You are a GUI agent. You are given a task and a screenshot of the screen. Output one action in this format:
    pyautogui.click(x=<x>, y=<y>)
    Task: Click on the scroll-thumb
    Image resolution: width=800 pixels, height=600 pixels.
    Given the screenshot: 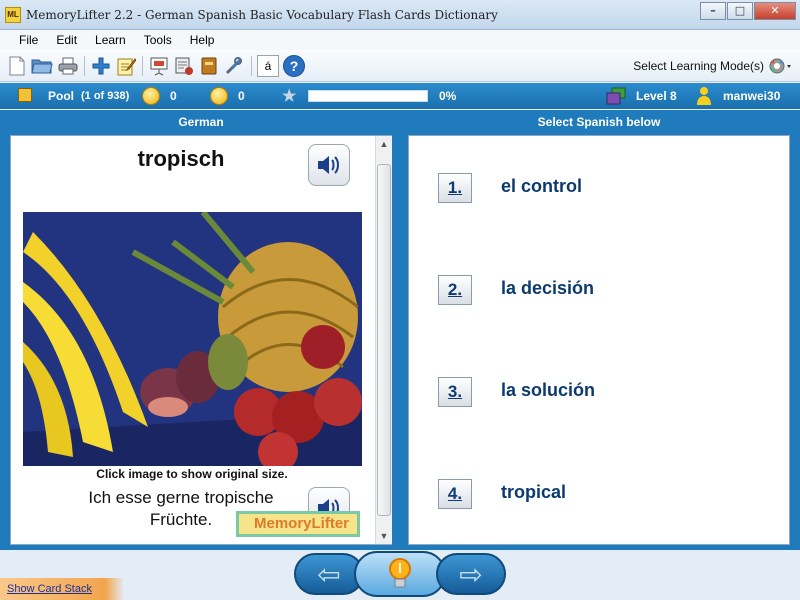 What is the action you would take?
    pyautogui.click(x=384, y=340)
    